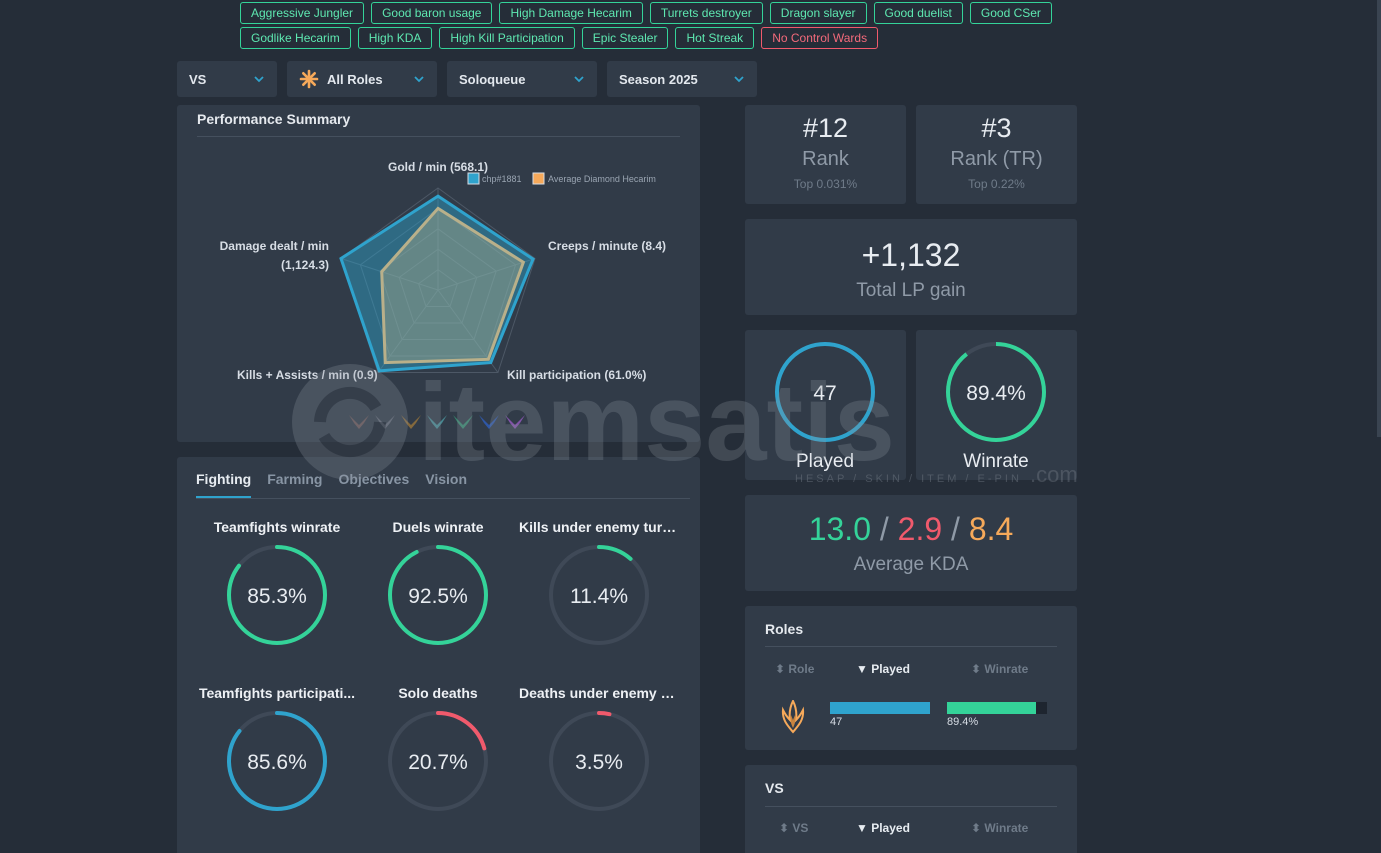 The width and height of the screenshot is (1381, 853). Describe the element at coordinates (1010, 13) in the screenshot. I see `tag-good-cser: Good CSer` at that location.